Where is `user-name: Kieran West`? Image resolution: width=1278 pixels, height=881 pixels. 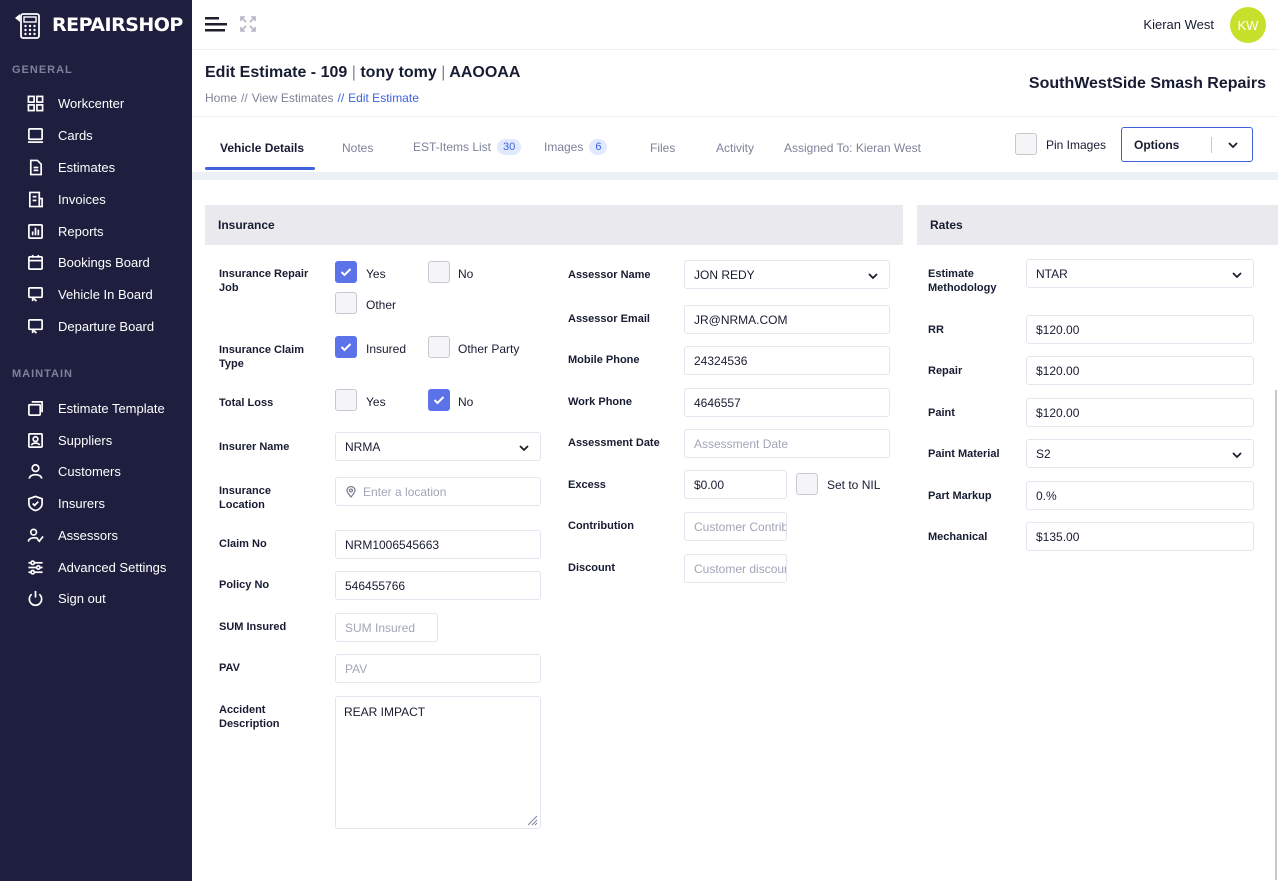
user-name: Kieran West is located at coordinates (1178, 24).